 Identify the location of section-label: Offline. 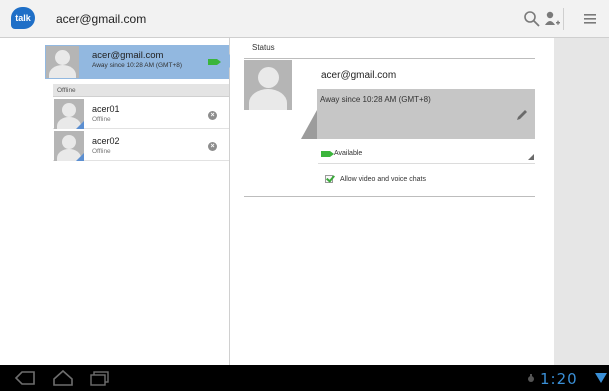
(66, 90).